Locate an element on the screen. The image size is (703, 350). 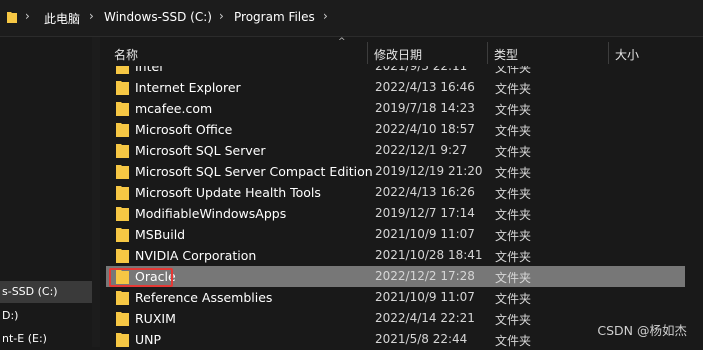
file-modified-date: 2022/12/1 9:27 is located at coordinates (421, 150).